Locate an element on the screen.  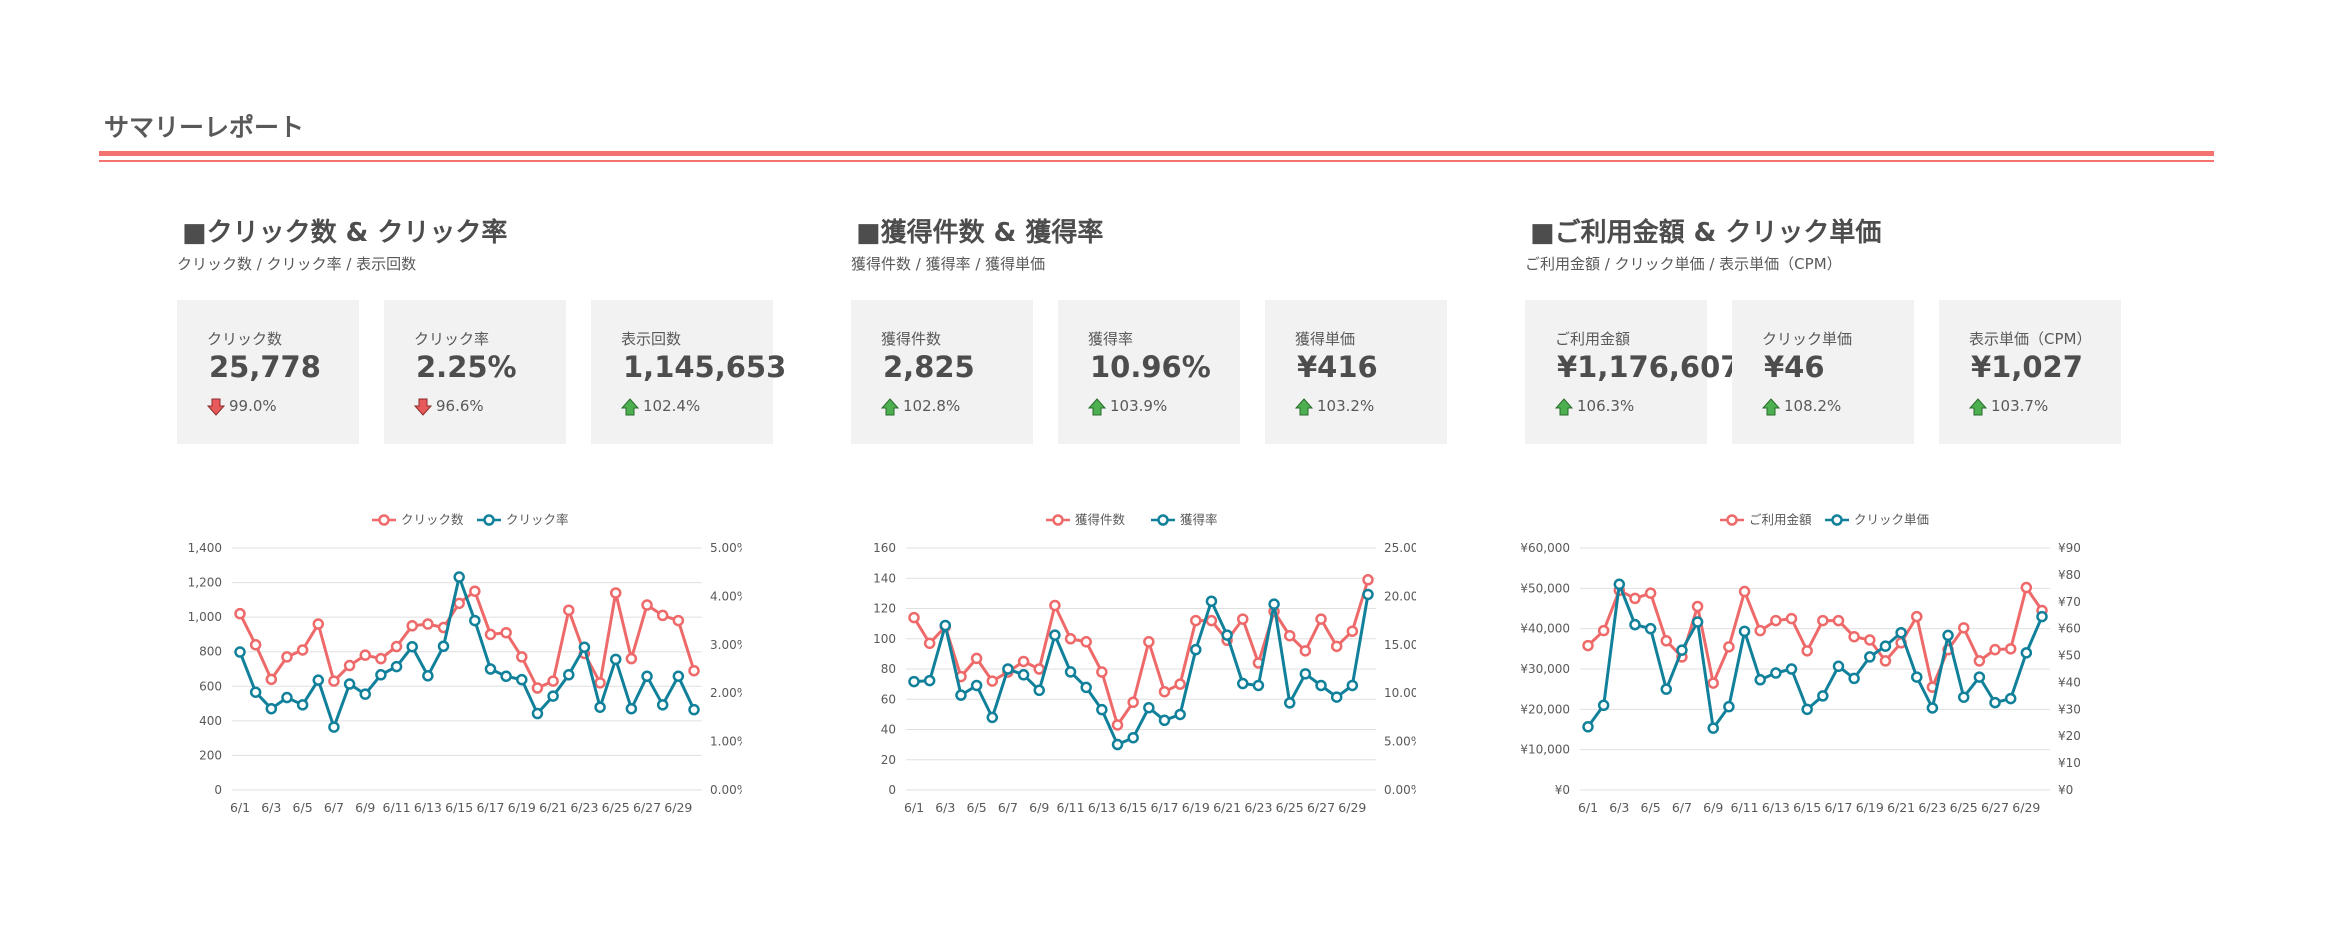
legend-label: クリック率 is located at coordinates (537, 519).